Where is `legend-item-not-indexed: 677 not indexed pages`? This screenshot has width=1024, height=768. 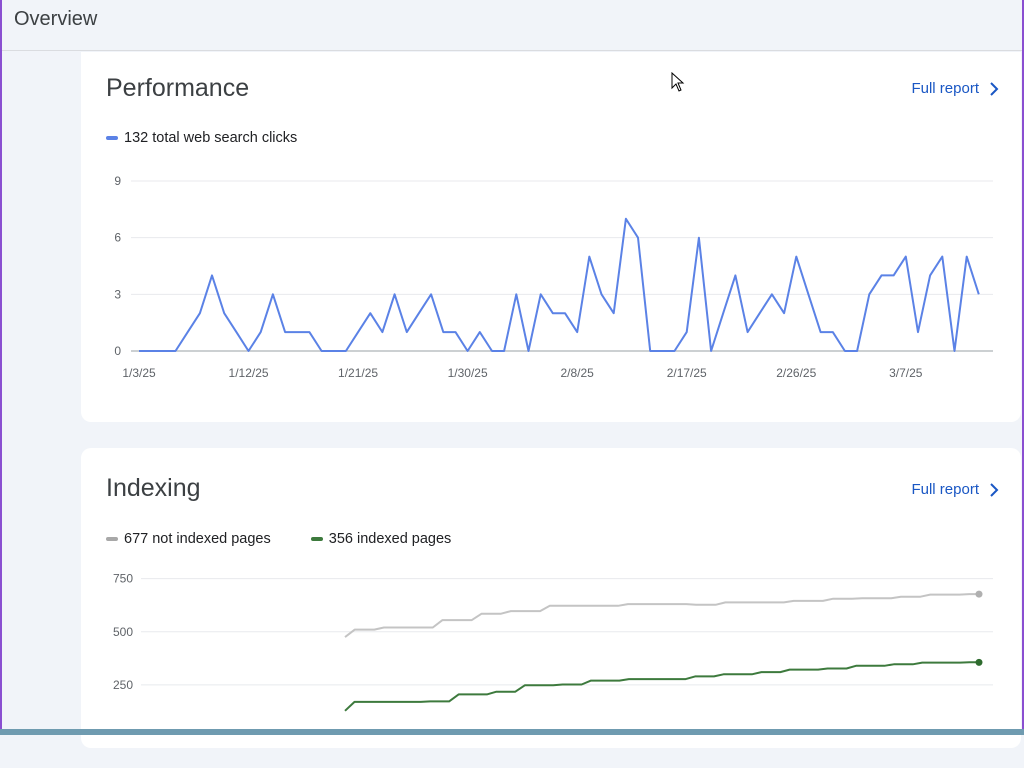
legend-item-not-indexed: 677 not indexed pages is located at coordinates (188, 539).